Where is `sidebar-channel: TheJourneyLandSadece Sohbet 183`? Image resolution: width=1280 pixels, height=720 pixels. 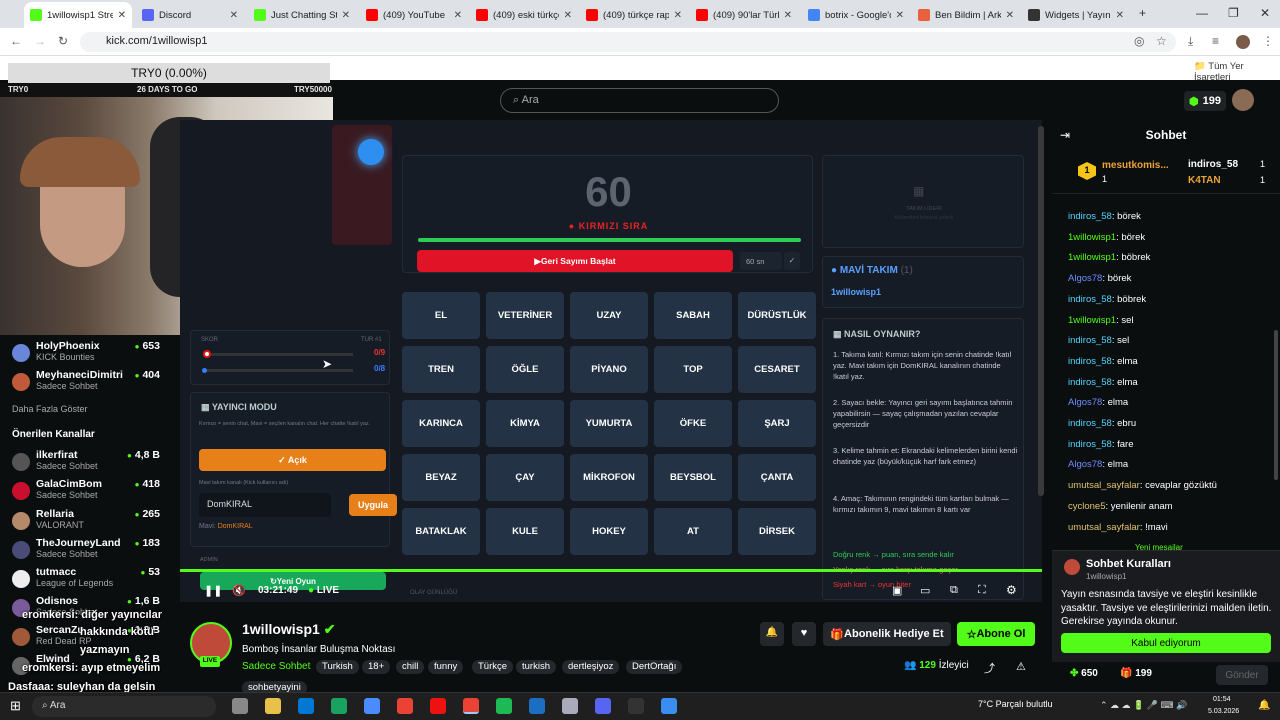 sidebar-channel: TheJourneyLandSadece Sohbet 183 is located at coordinates (88, 551).